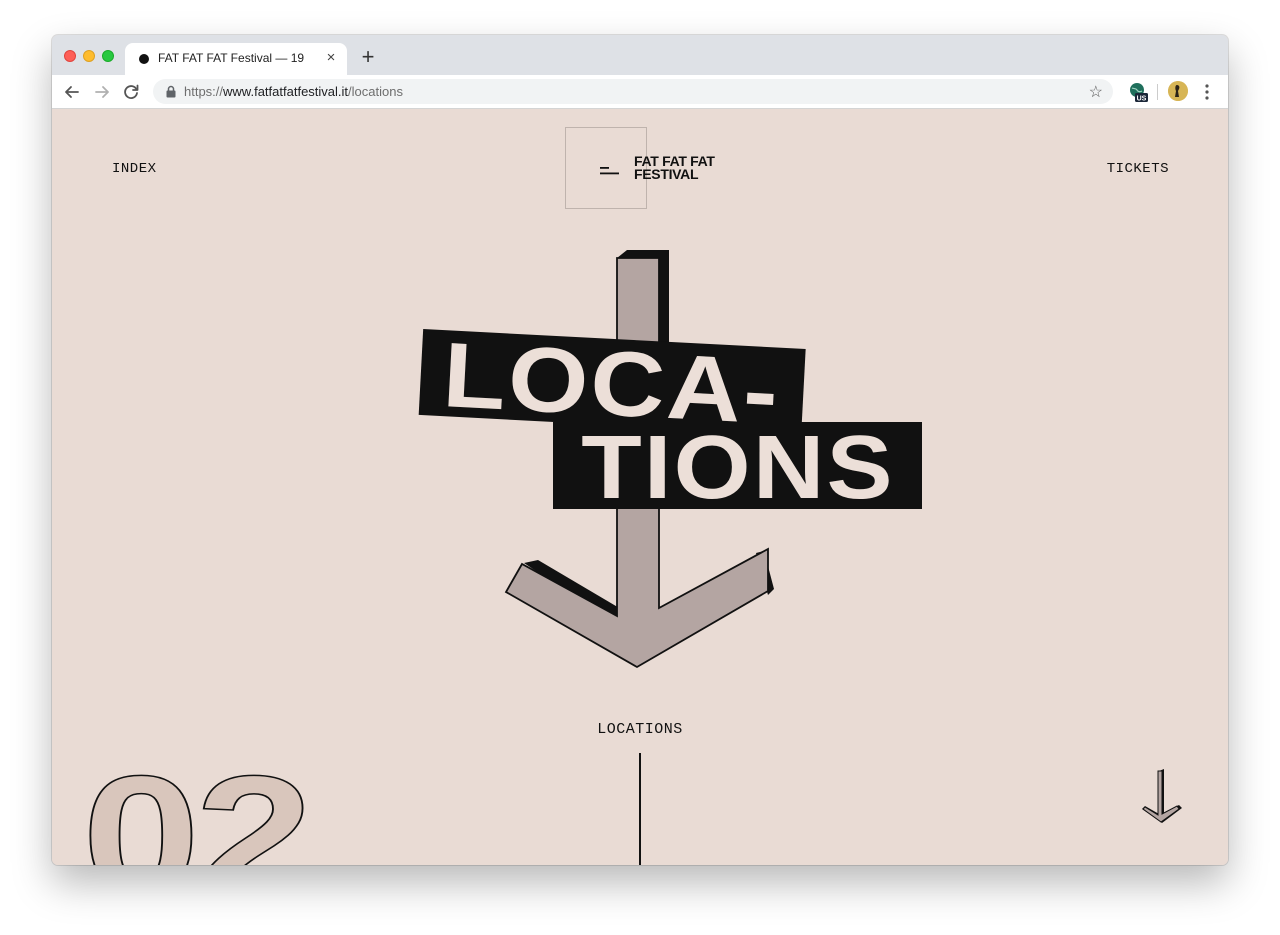 This screenshot has width=1280, height=935. What do you see at coordinates (195, 807) in the screenshot?
I see `section-number: 02` at bounding box center [195, 807].